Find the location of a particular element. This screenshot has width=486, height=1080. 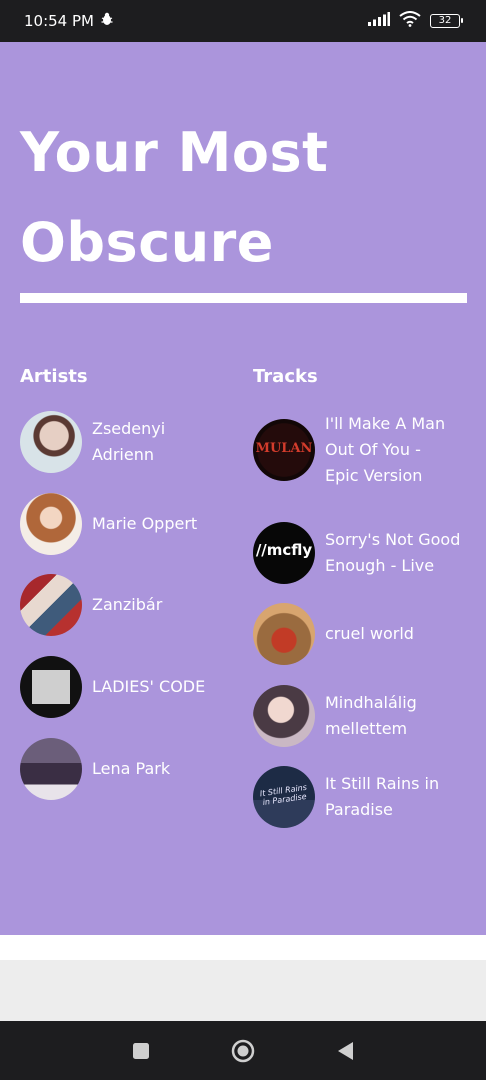

track-name-line: Paradise is located at coordinates (359, 809).